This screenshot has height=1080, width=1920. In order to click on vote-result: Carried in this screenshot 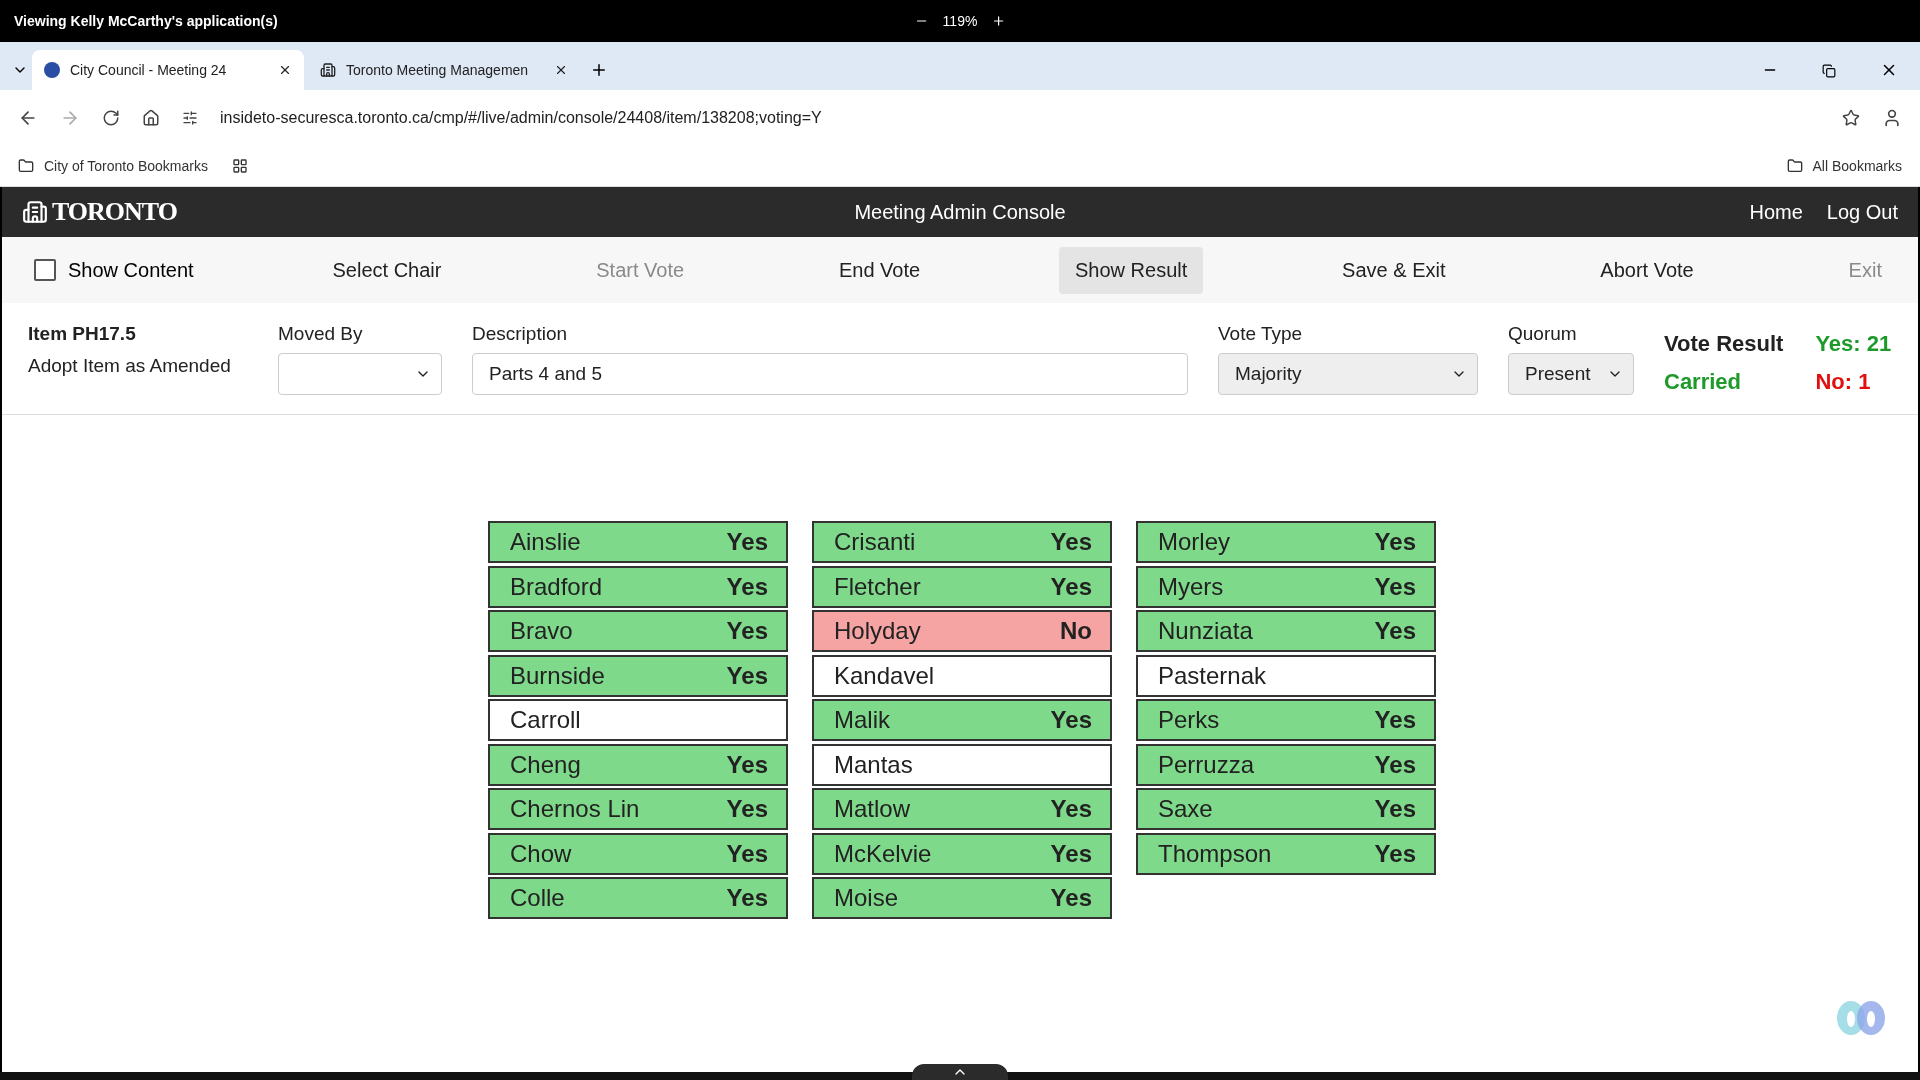, I will do `click(1703, 382)`.